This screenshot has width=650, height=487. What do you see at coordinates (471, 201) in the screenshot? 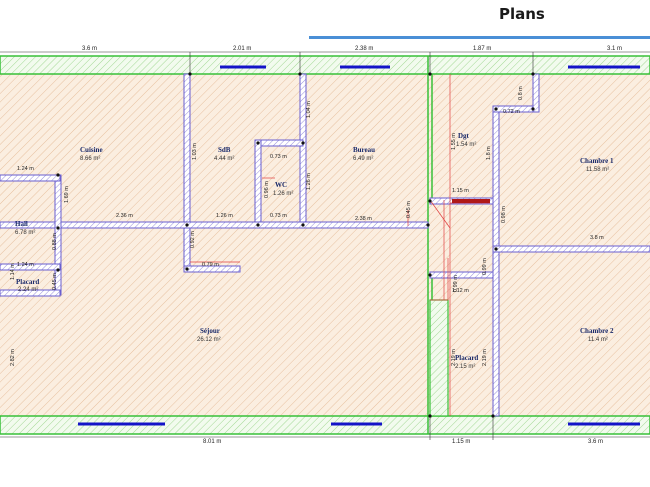
I see `door-threshold` at bounding box center [471, 201].